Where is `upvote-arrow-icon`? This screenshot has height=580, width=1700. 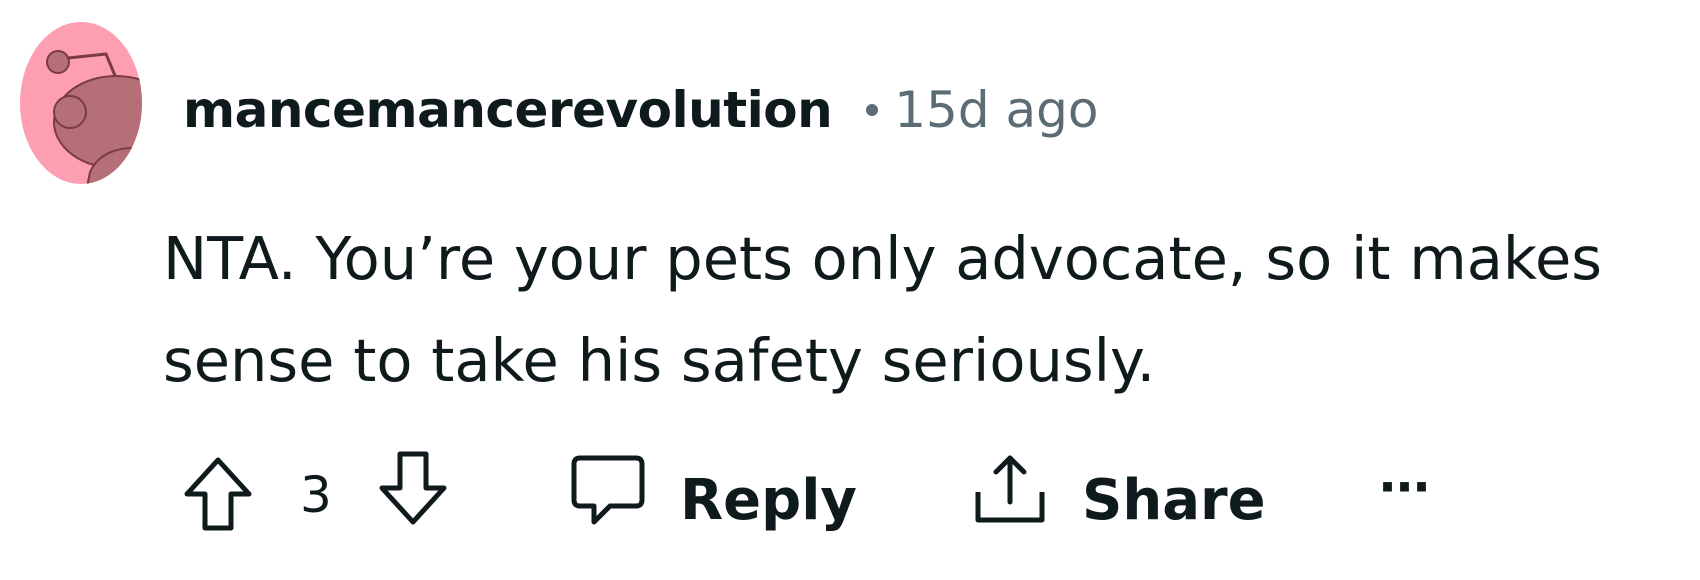
upvote-arrow-icon is located at coordinates (218, 494).